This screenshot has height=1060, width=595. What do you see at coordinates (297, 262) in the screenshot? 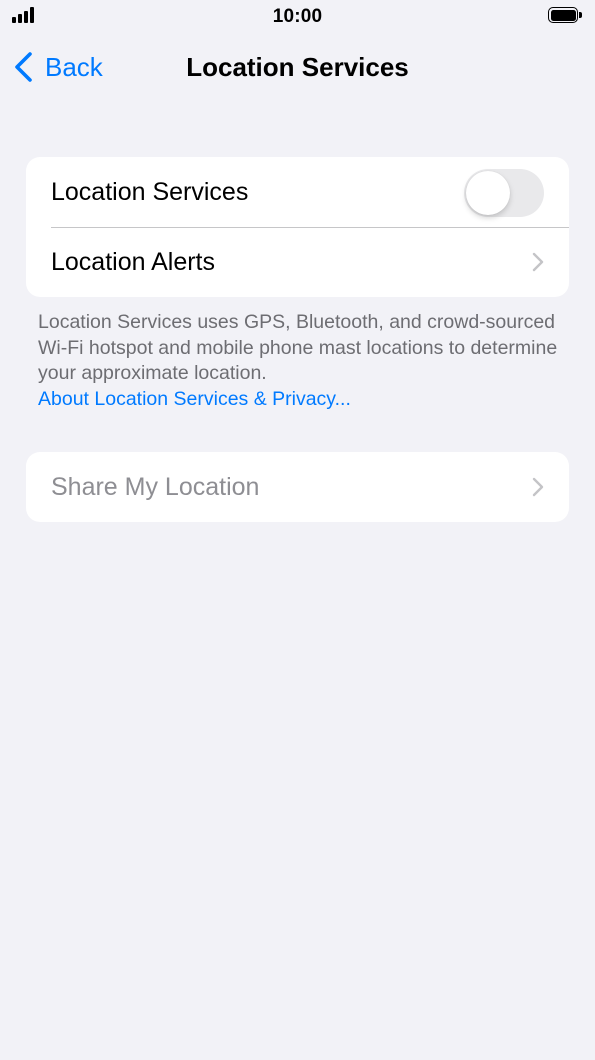
I see `location-alerts-row: Location Alerts` at bounding box center [297, 262].